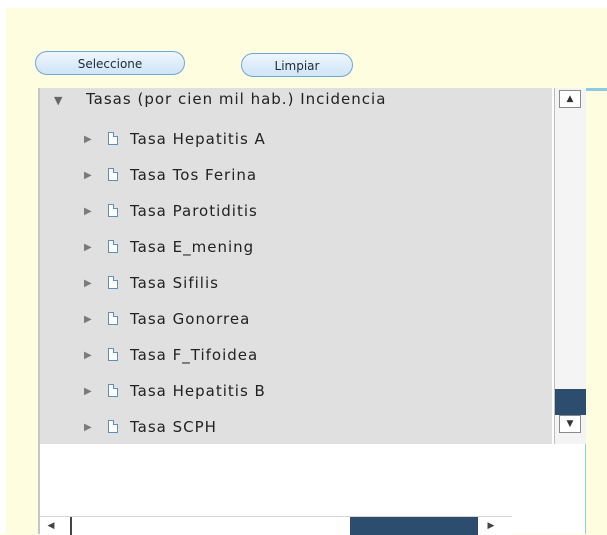  I want to click on tree-item-label: Tasa SCPH, so click(173, 427).